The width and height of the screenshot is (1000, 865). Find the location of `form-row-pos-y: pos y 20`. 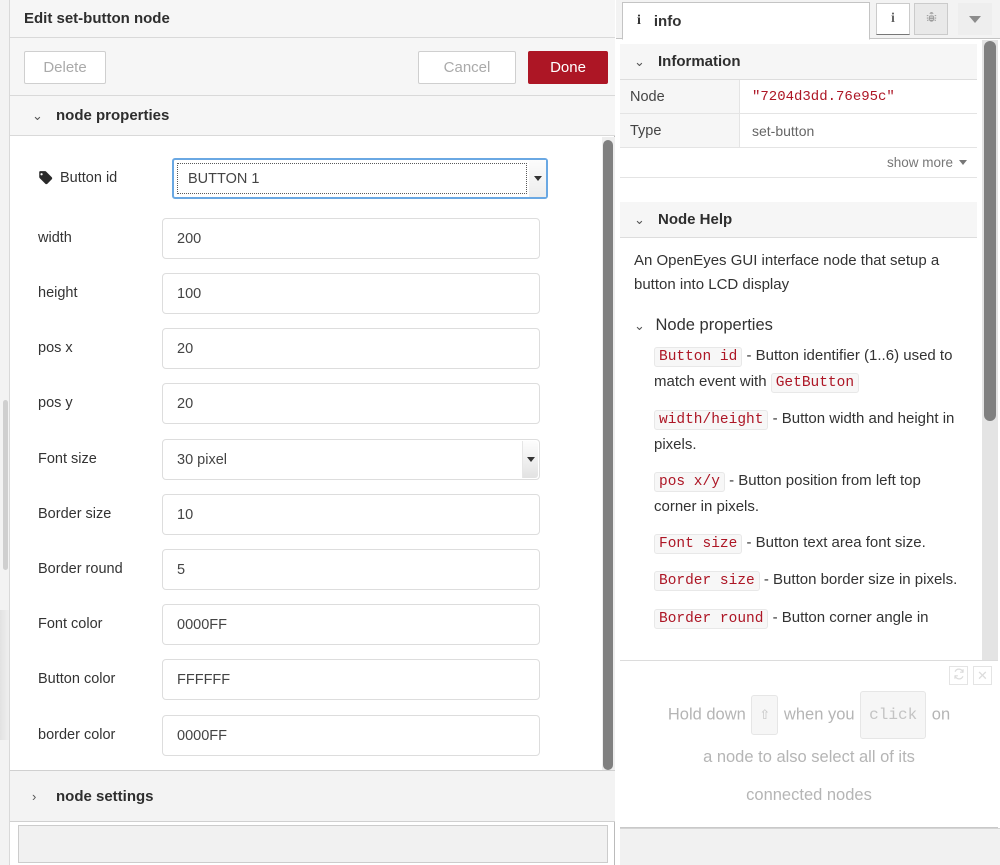

form-row-pos-y: pos y 20 is located at coordinates (290, 402).